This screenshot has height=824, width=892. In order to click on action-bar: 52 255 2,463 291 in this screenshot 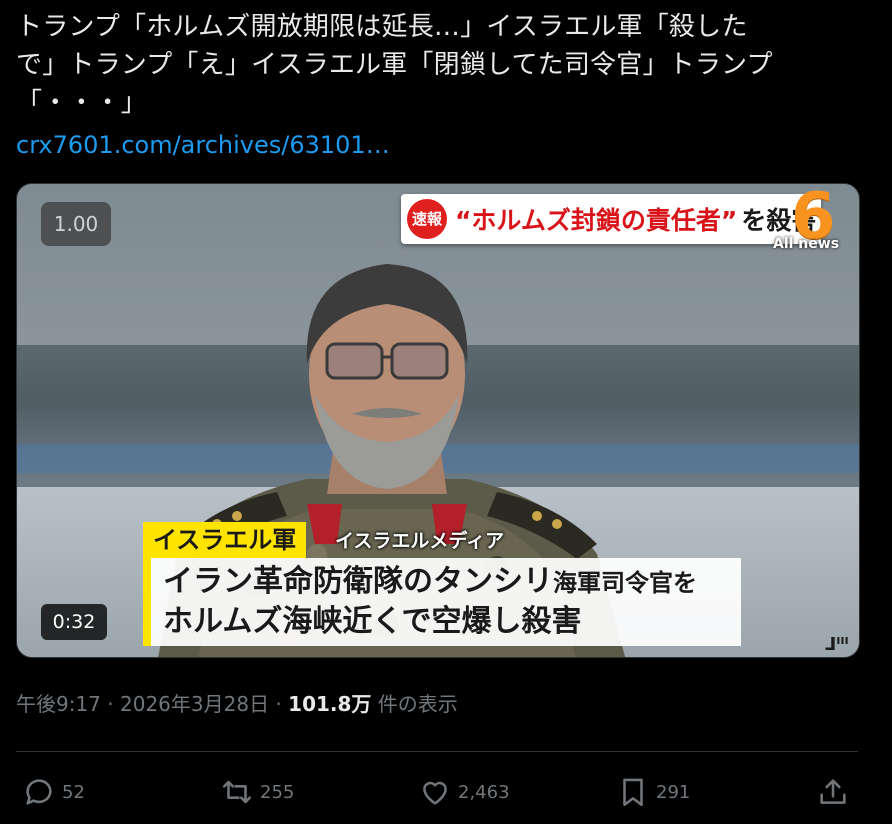, I will do `click(437, 792)`.